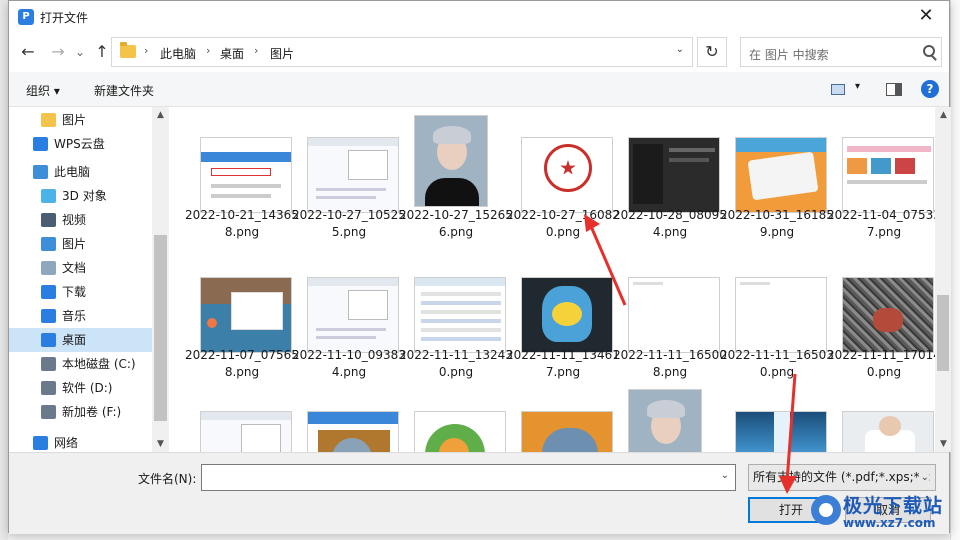 The width and height of the screenshot is (960, 540). I want to click on folder-icon, so click(48, 120).